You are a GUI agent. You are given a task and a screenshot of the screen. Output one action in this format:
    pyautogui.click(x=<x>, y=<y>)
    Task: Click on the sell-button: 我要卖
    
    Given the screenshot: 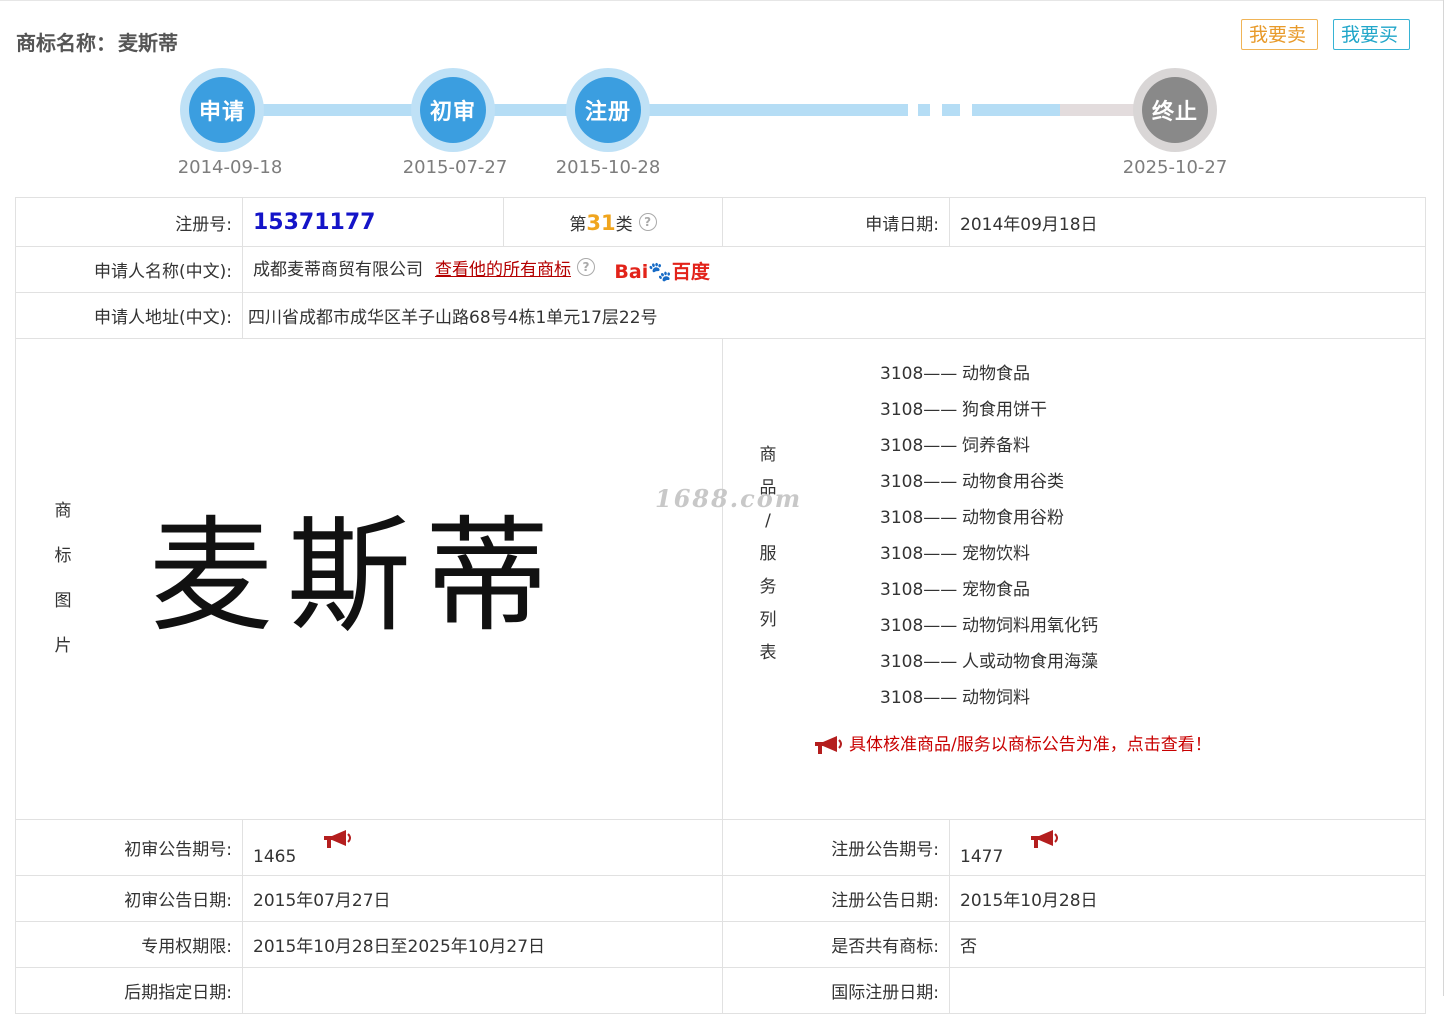 What is the action you would take?
    pyautogui.click(x=1279, y=34)
    